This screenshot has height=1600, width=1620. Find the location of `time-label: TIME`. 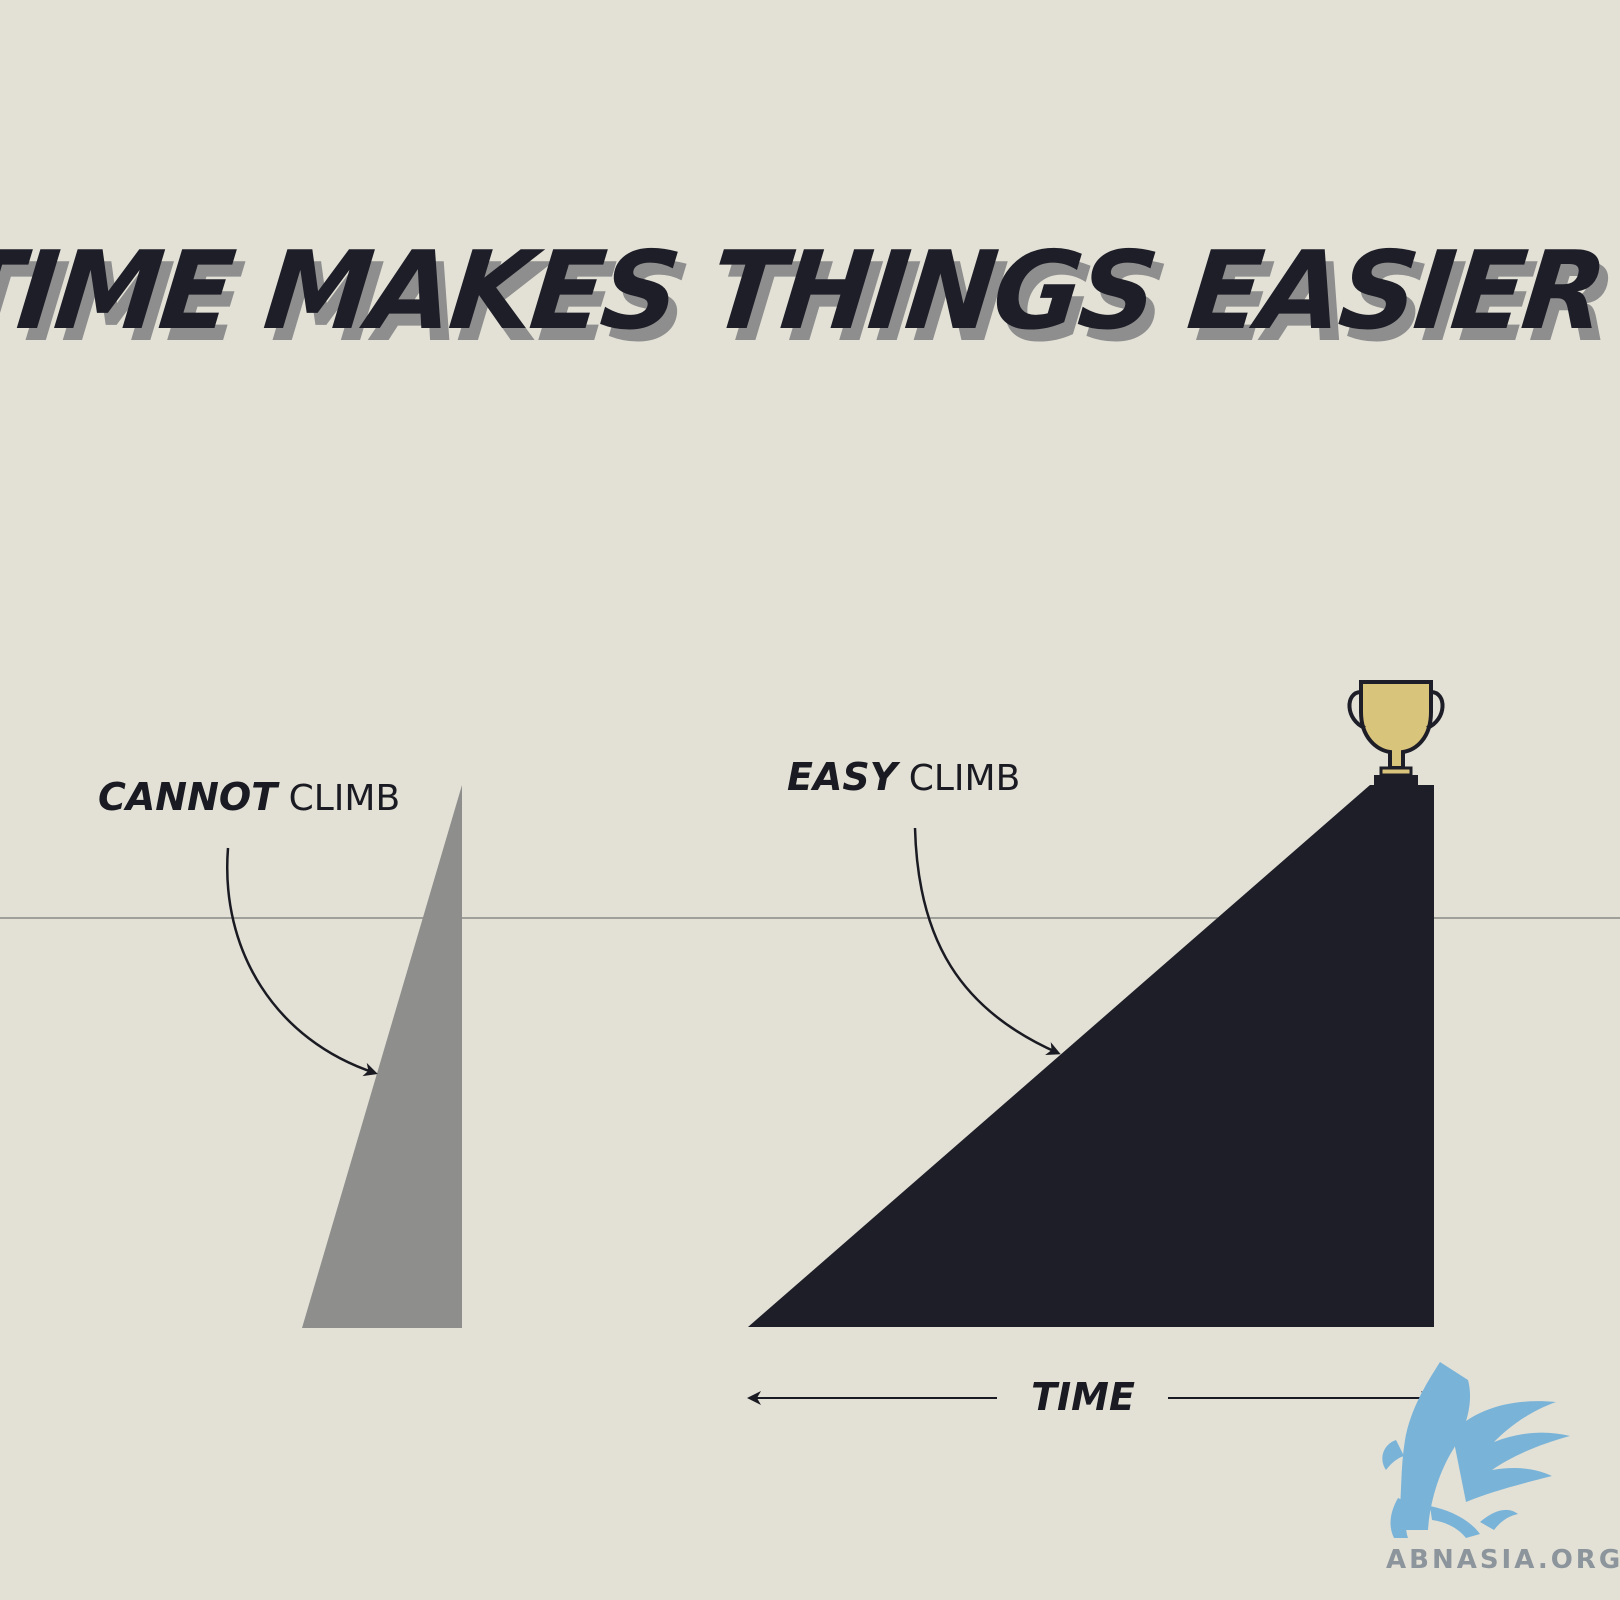

time-label: TIME is located at coordinates (1083, 1397).